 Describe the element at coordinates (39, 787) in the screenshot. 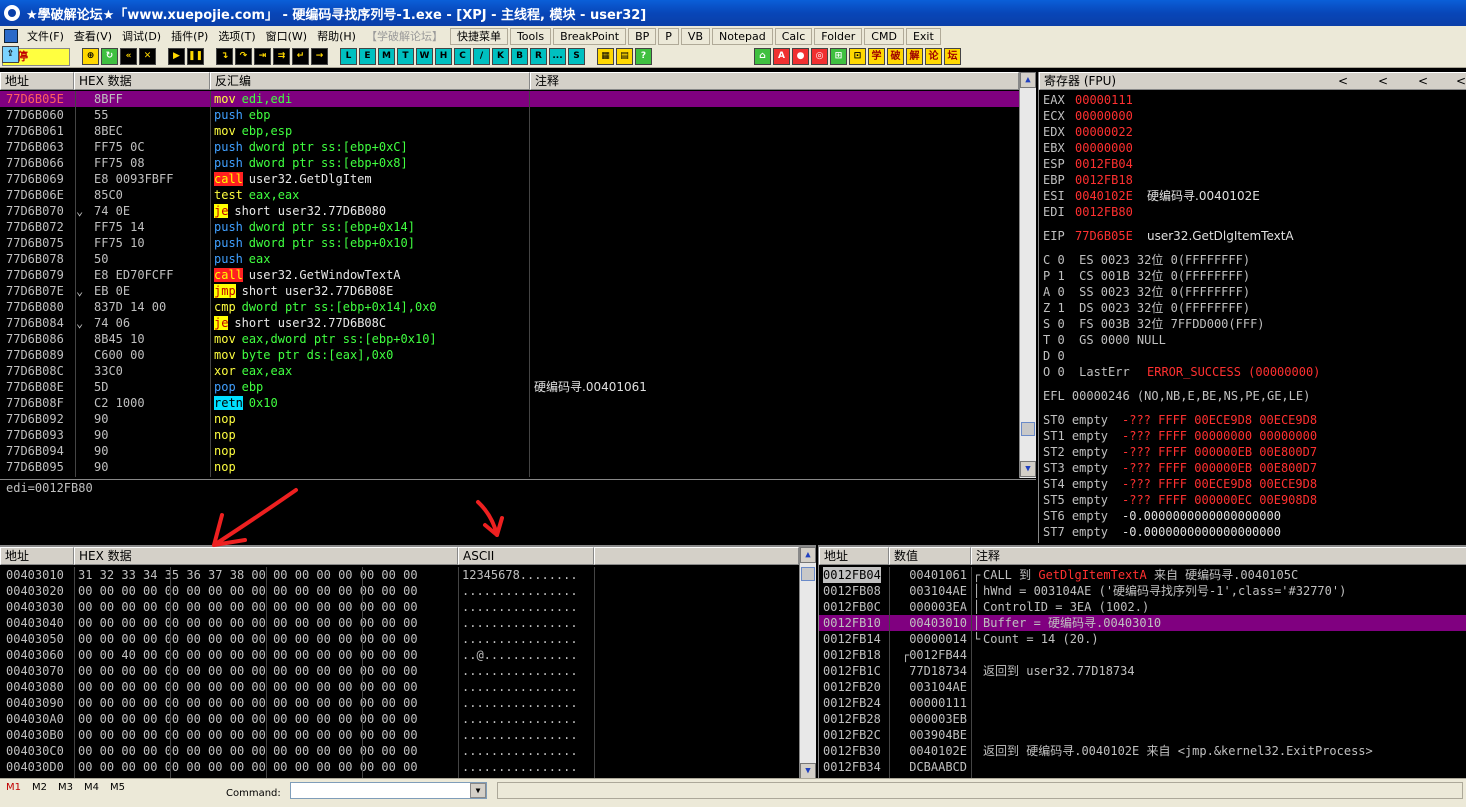

I see `tab-m2: M2` at that location.